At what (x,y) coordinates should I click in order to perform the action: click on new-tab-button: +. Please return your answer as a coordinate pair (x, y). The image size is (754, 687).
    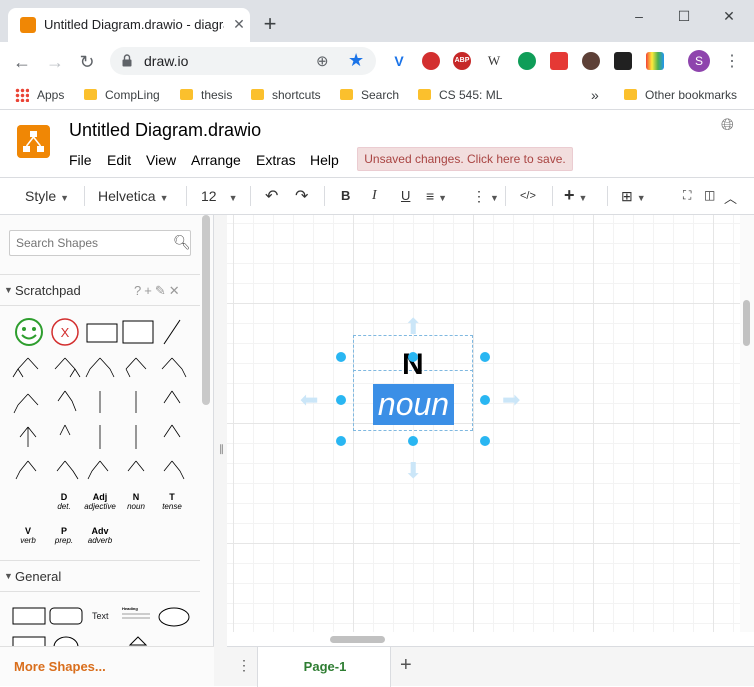
    Looking at the image, I should click on (270, 24).